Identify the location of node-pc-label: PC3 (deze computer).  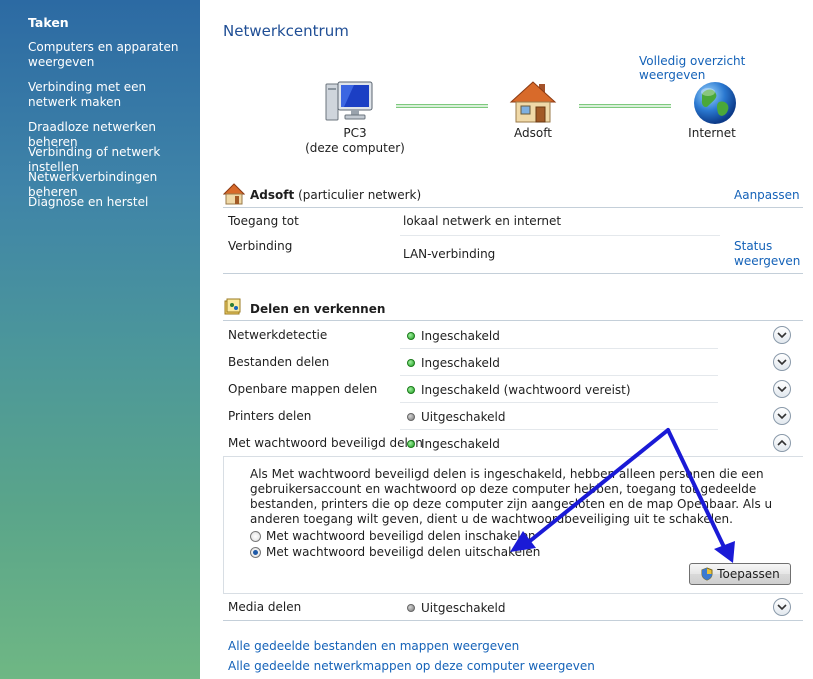
(355, 141).